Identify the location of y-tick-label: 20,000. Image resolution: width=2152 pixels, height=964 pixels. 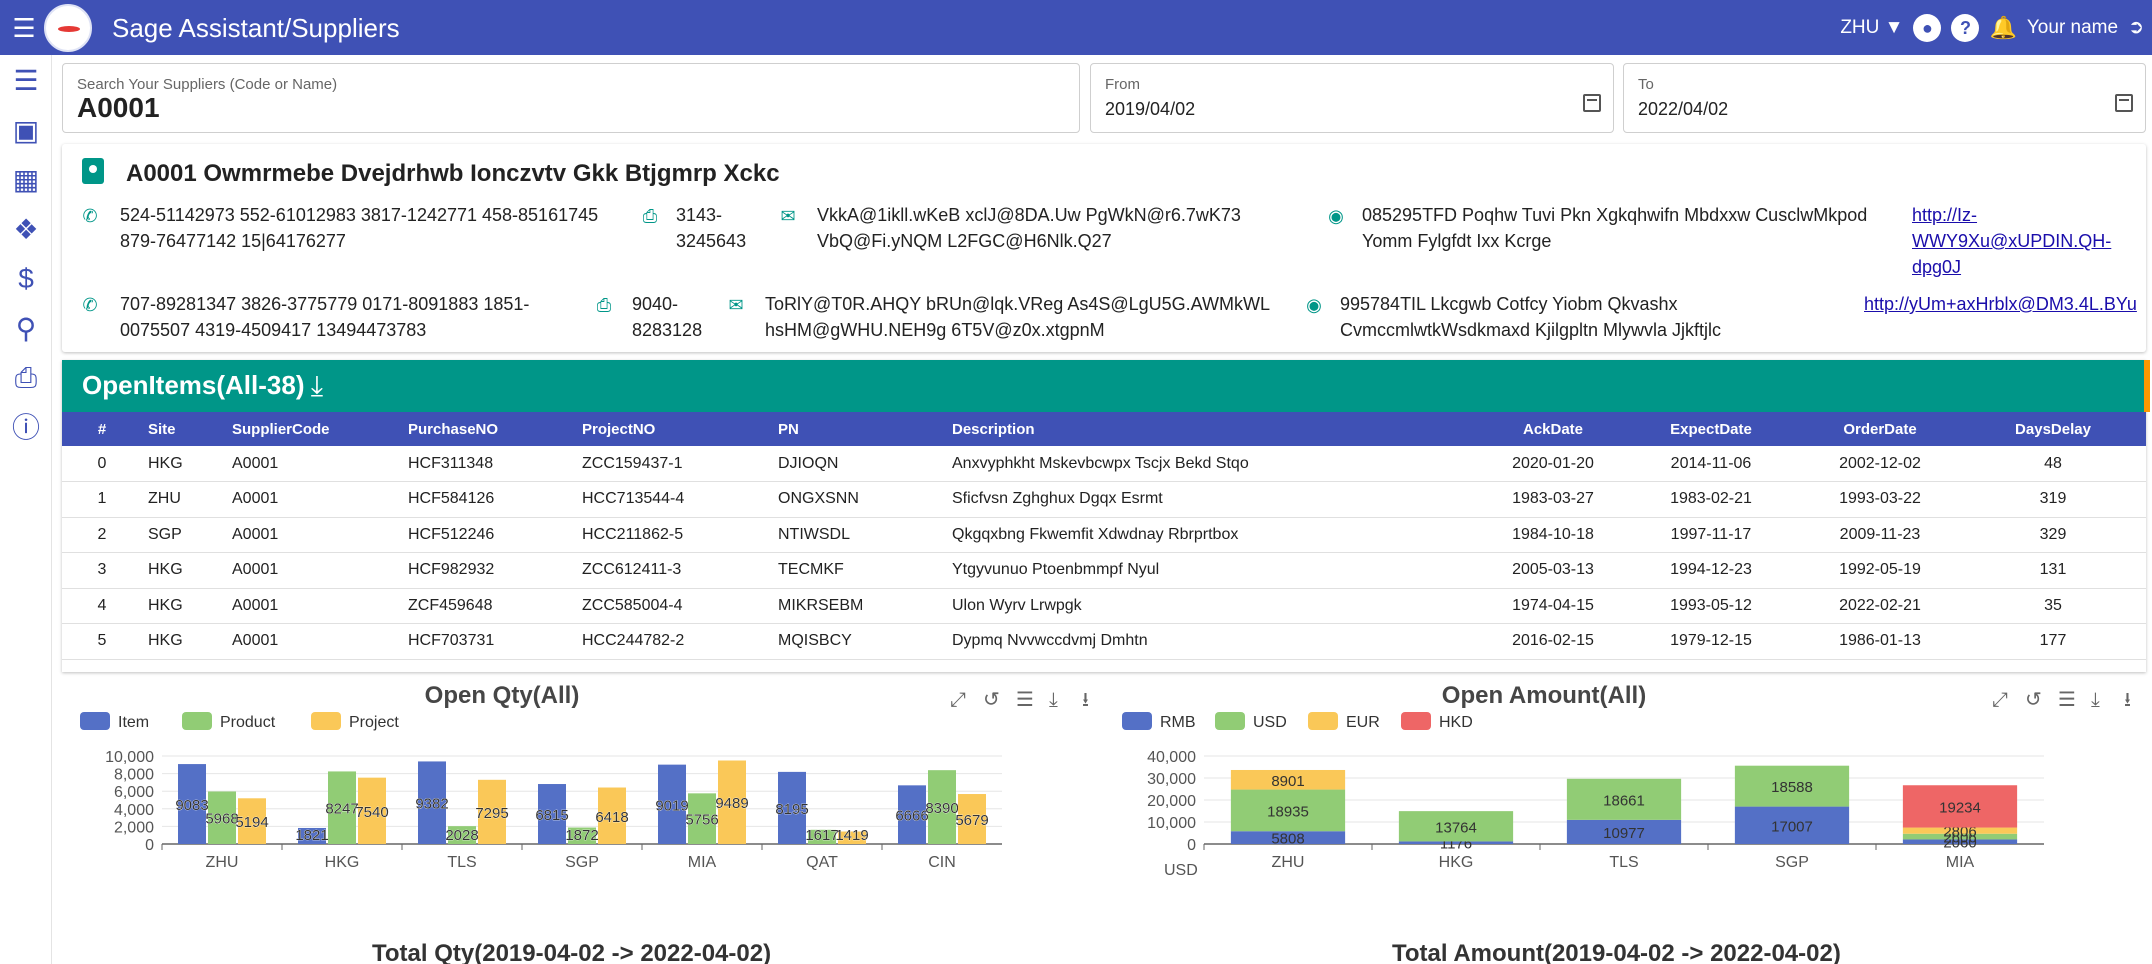
(1171, 801).